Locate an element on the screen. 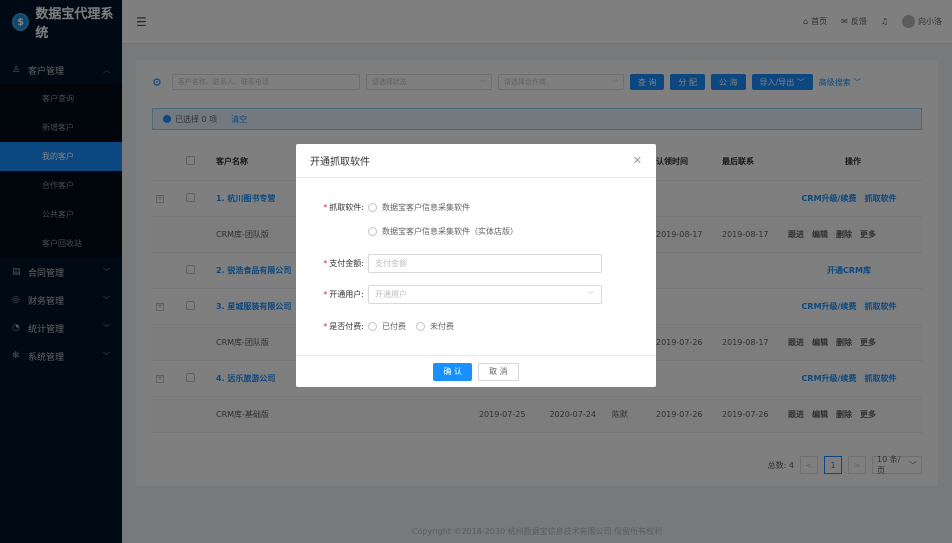  amount-input: 支付金额 is located at coordinates (485, 263).